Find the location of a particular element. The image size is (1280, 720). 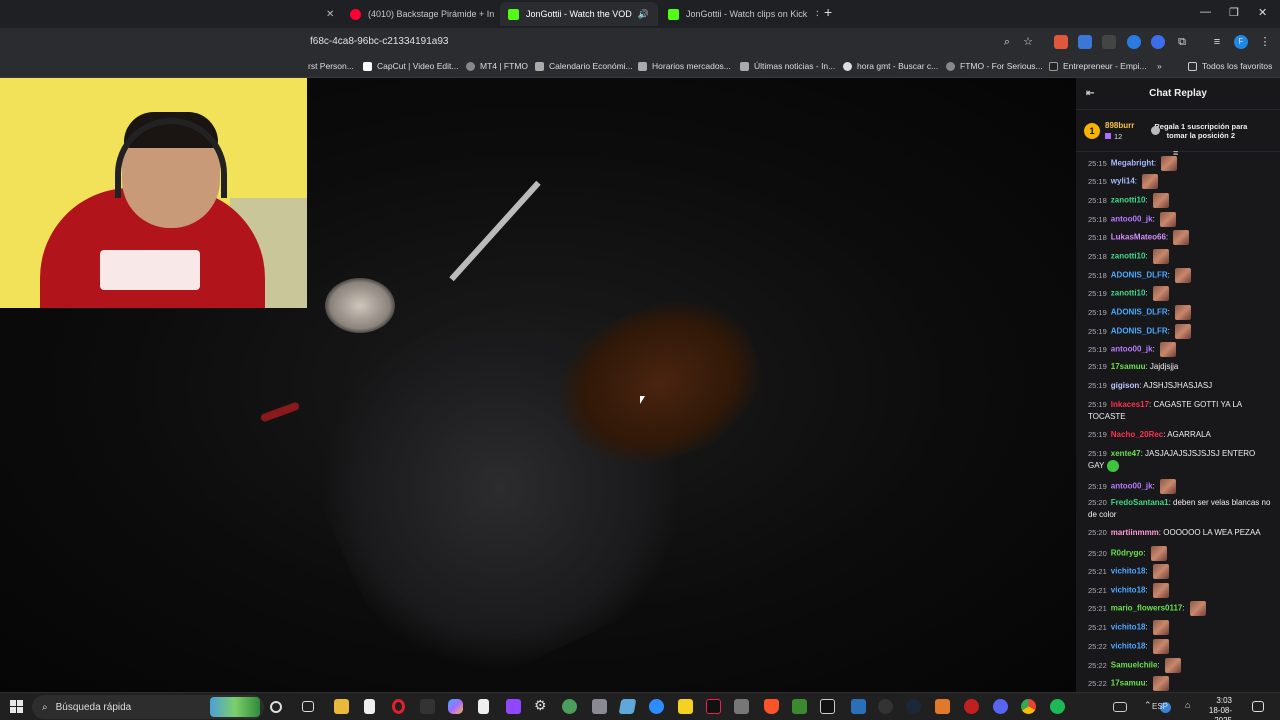

tab-youtube: (4010) Backstage Pirámide + In ✕ is located at coordinates (421, 14).